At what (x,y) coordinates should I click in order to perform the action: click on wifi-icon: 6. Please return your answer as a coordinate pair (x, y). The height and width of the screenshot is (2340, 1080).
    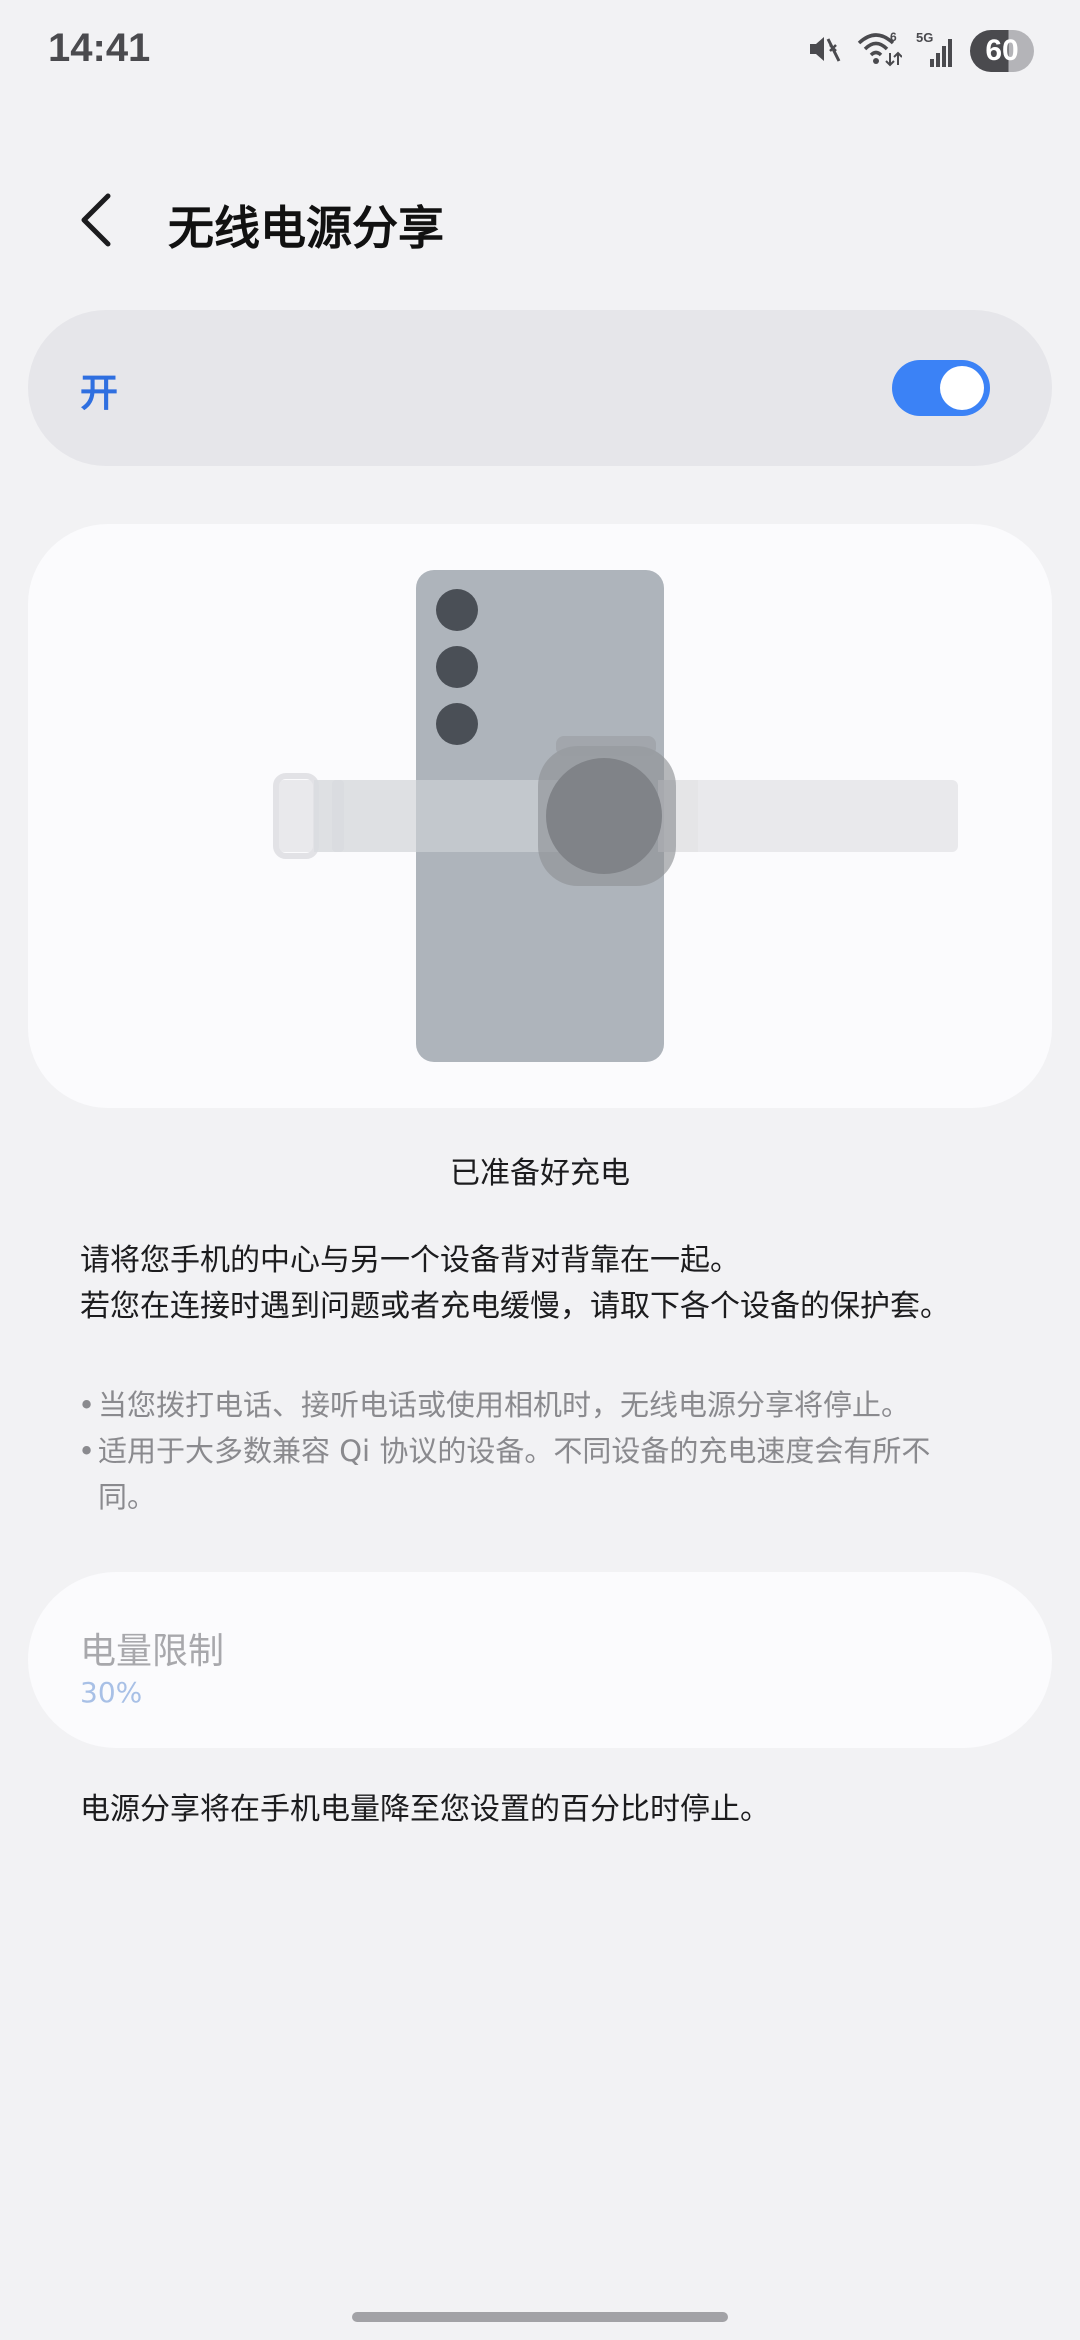
    Looking at the image, I should click on (879, 51).